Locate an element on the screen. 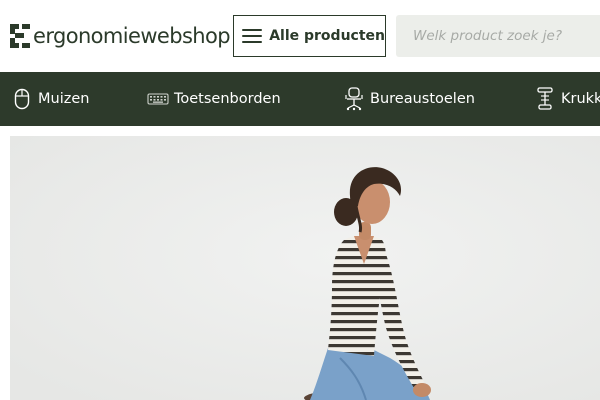 This screenshot has width=600, height=400. logo-text: ergonomiewebshop is located at coordinates (132, 35).